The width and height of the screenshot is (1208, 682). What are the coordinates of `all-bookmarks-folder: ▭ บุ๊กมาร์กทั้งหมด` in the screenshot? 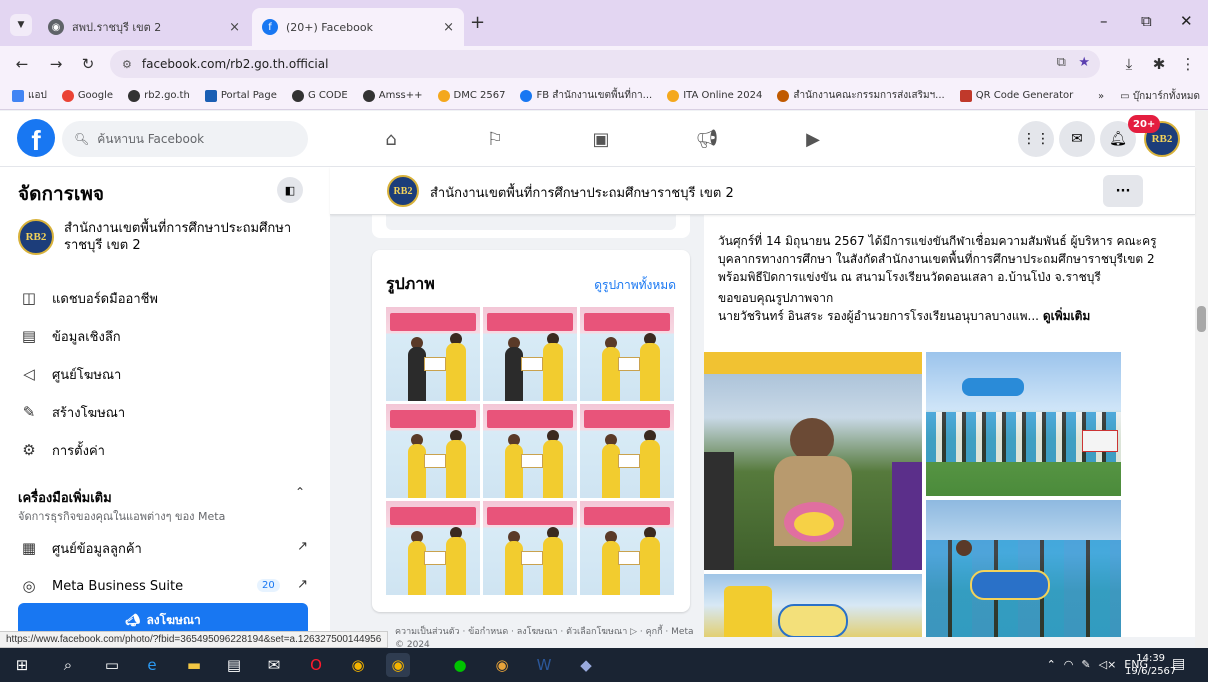 It's located at (1160, 96).